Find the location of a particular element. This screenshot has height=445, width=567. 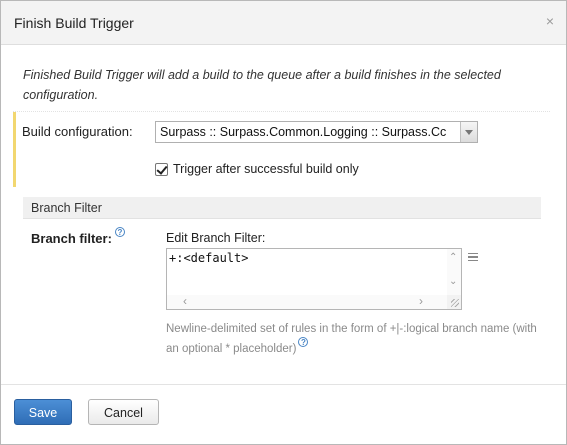

branch-filter-label: Branch filter: is located at coordinates (71, 238).